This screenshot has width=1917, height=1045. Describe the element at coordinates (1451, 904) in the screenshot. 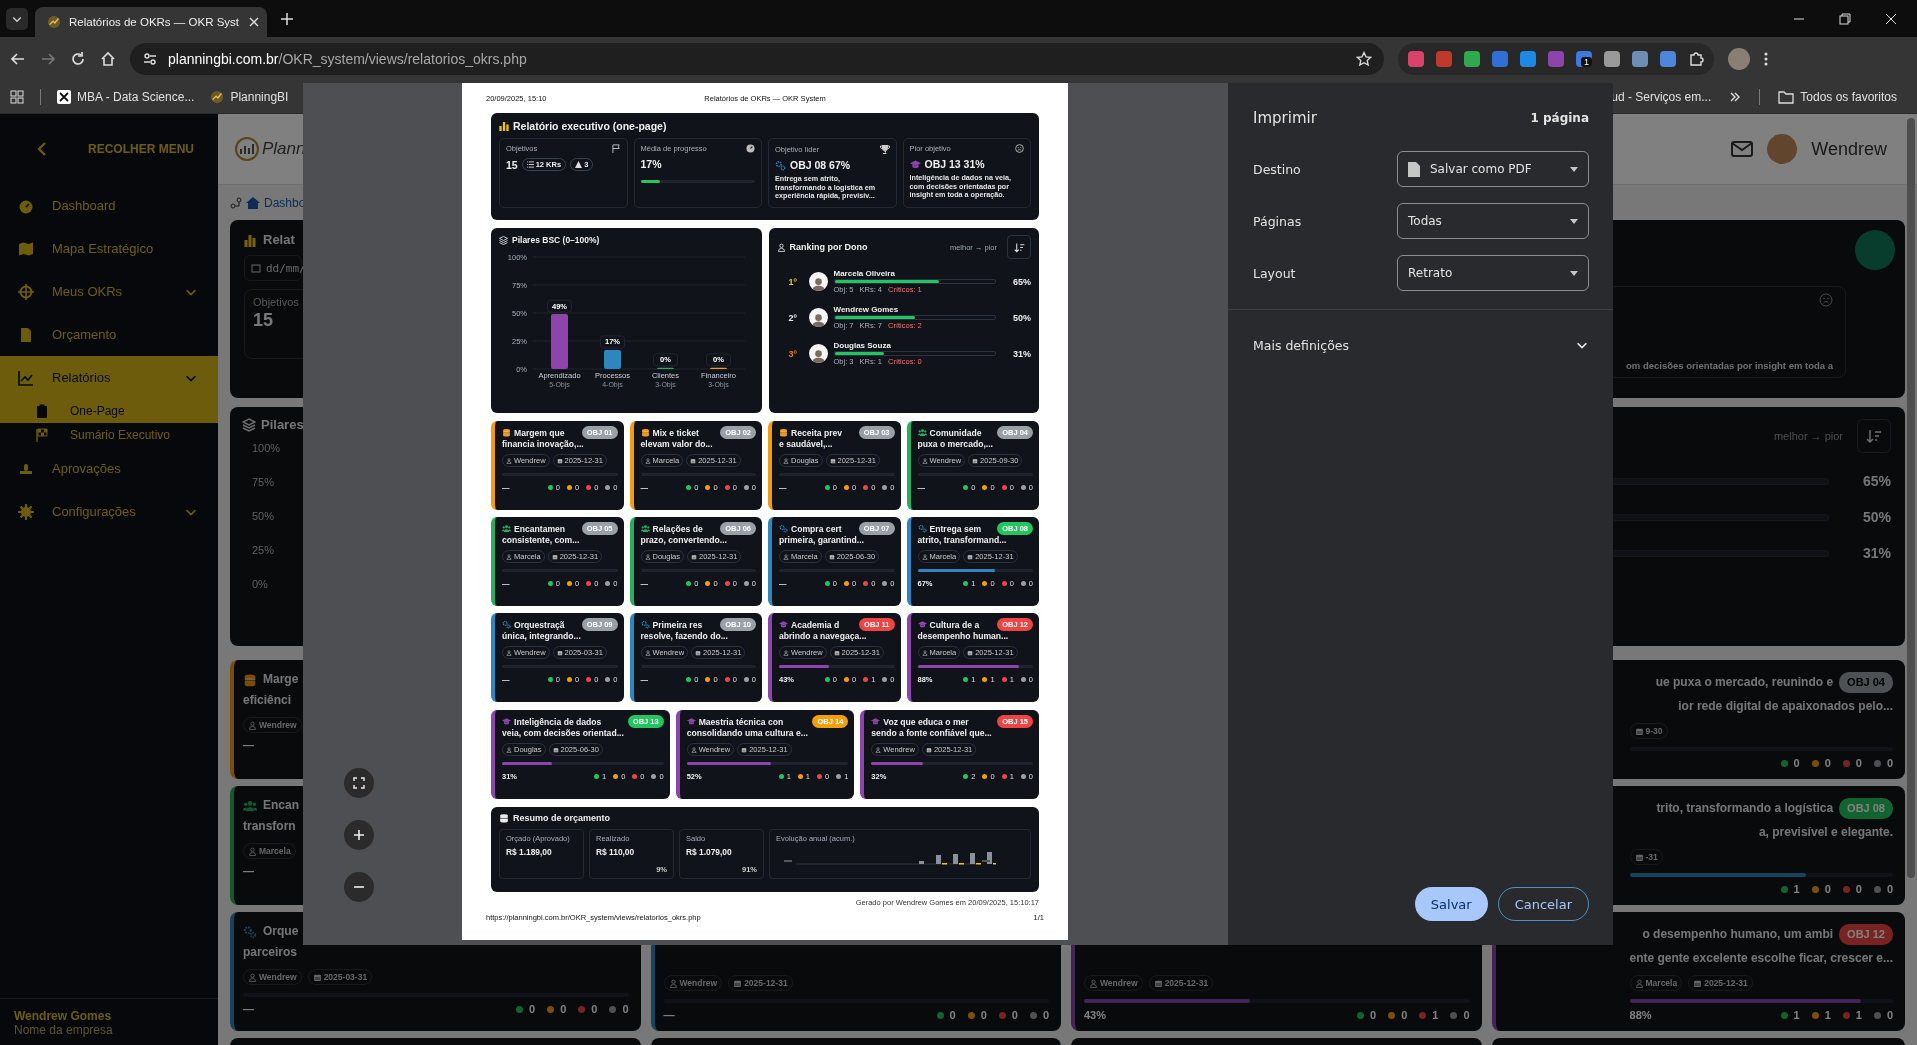

I see `save-button: Salvar` at that location.